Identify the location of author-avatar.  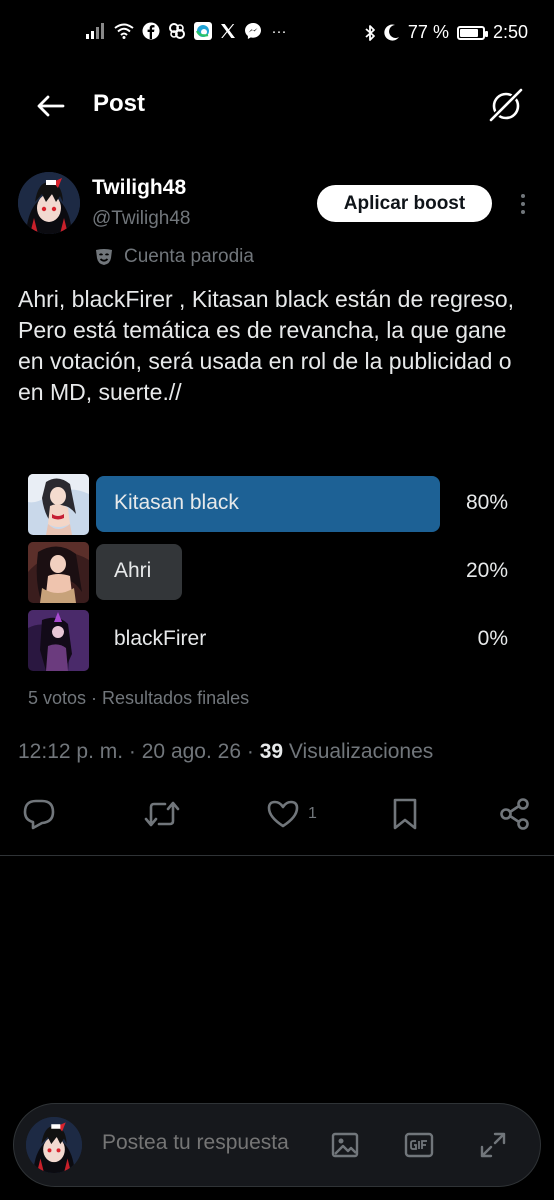
(49, 203).